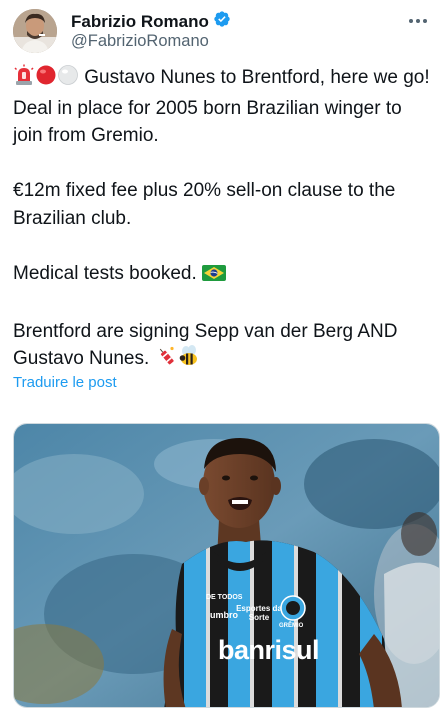 Image resolution: width=440 pixels, height=719 pixels. I want to click on jersey-collar-text: DE TODOS, so click(224, 597).